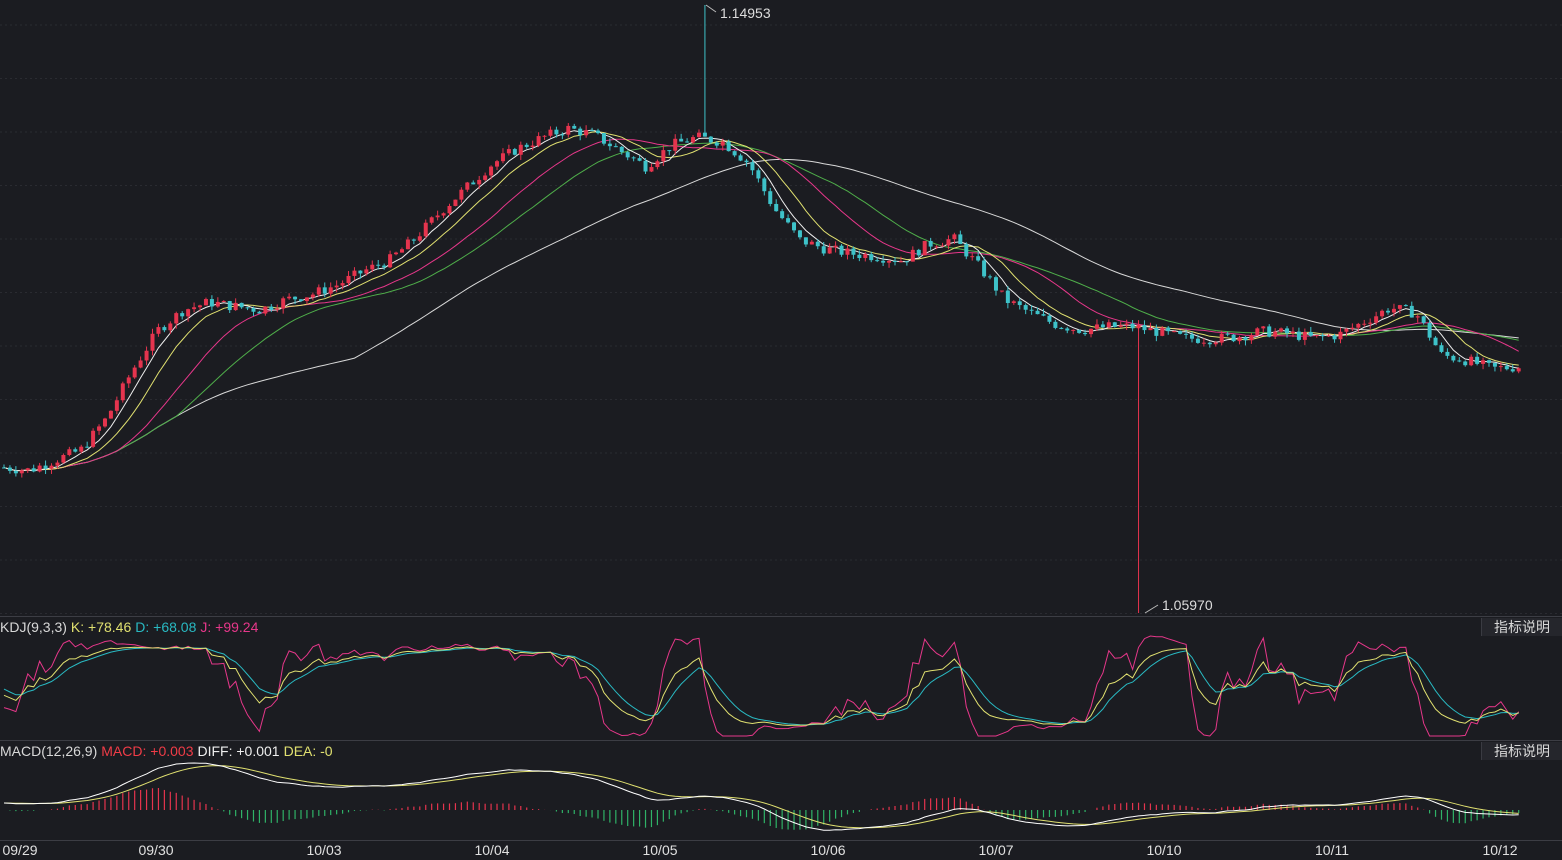 The width and height of the screenshot is (1562, 860). Describe the element at coordinates (33, 627) in the screenshot. I see `kdj-label: KDJ(9,3,3)` at that location.